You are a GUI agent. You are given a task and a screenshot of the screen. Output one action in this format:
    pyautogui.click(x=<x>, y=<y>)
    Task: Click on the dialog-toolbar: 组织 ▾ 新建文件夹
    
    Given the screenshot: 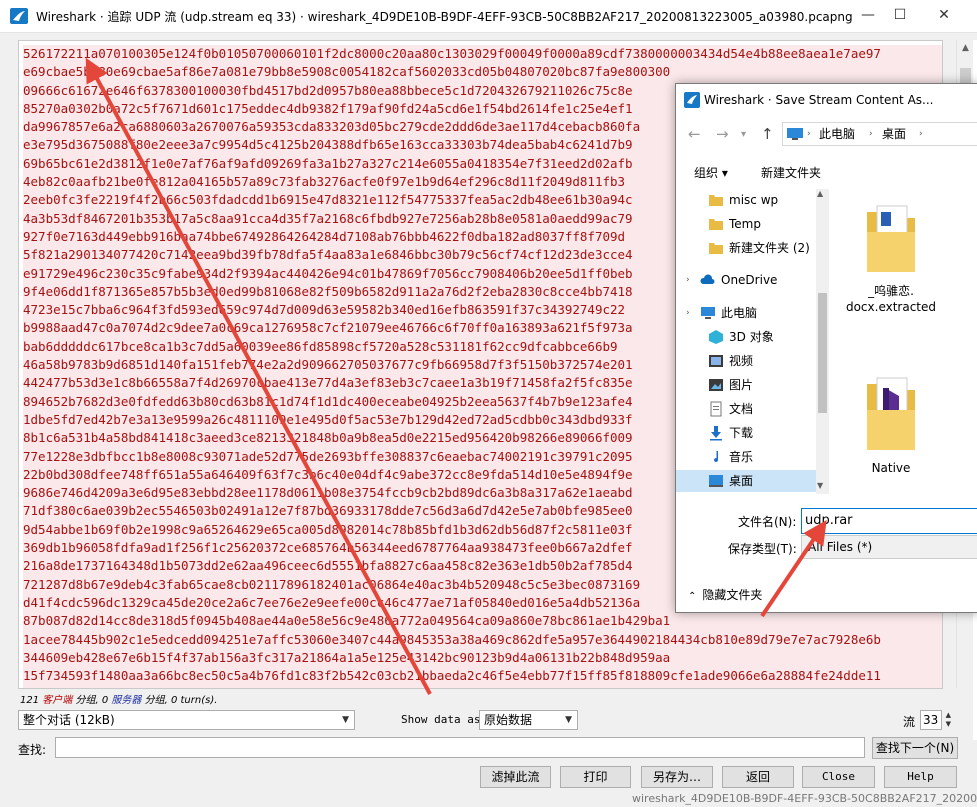 What is the action you would take?
    pyautogui.click(x=826, y=172)
    